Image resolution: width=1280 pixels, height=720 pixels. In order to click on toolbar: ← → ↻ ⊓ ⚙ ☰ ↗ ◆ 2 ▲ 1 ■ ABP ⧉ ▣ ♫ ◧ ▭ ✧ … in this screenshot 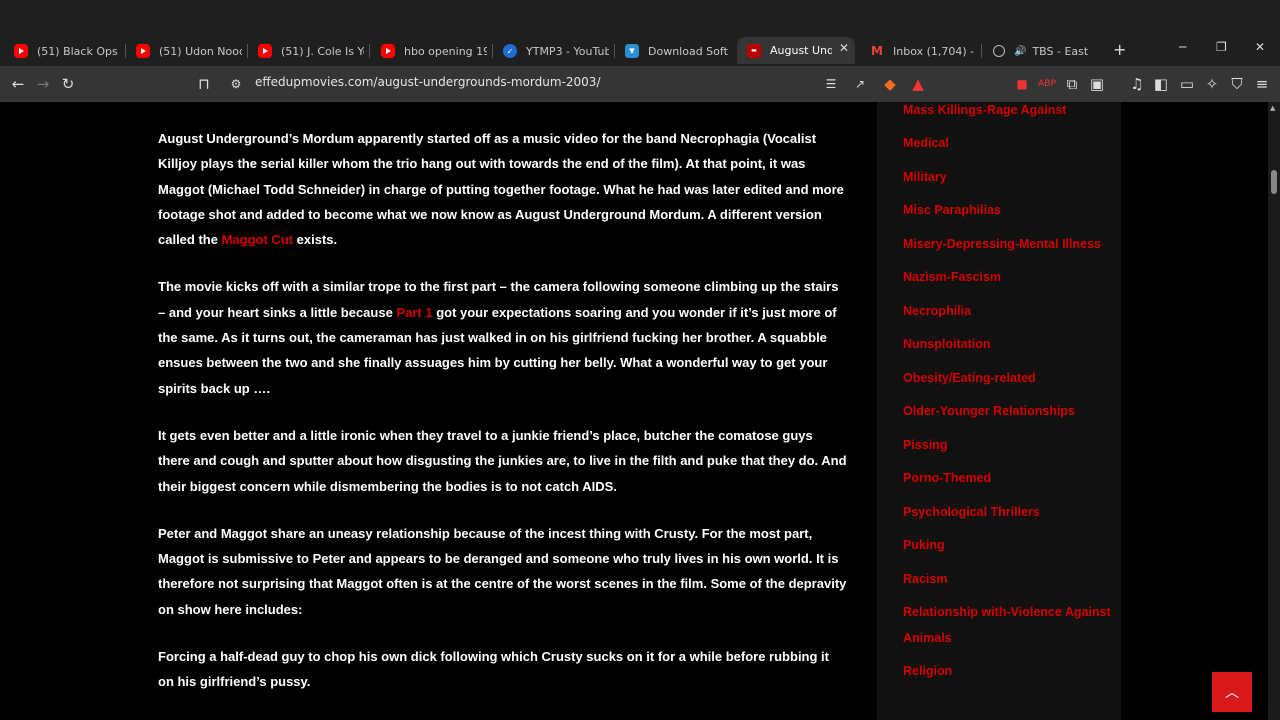, I will do `click(640, 106)`.